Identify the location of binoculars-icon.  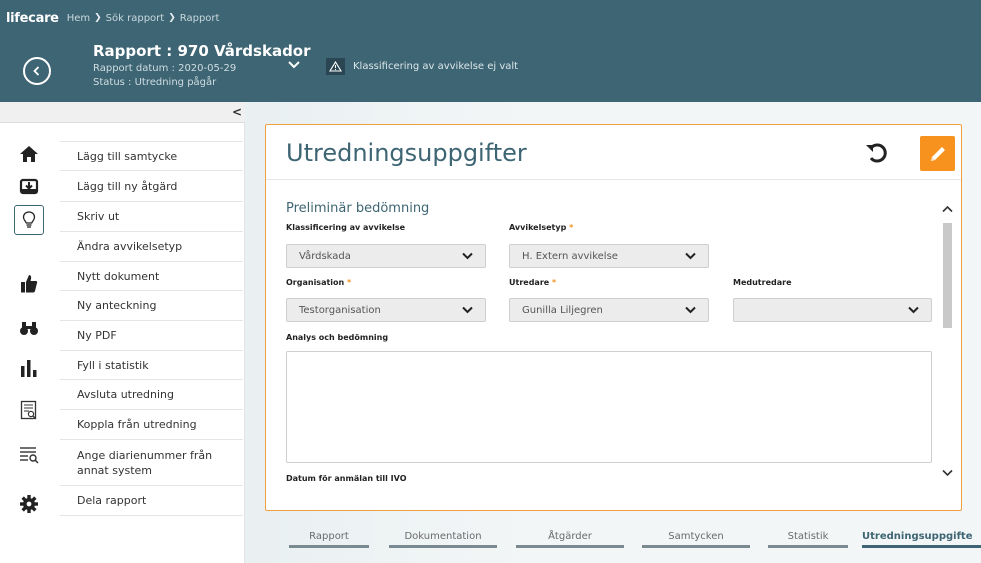
(29, 328).